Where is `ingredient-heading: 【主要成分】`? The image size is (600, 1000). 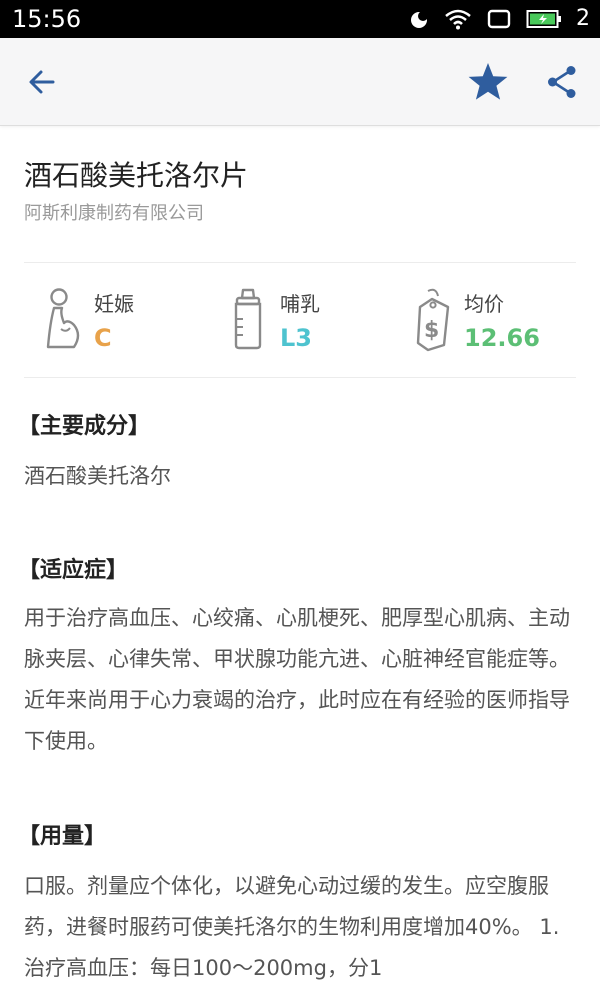
ingredient-heading: 【主要成分】 is located at coordinates (84, 426).